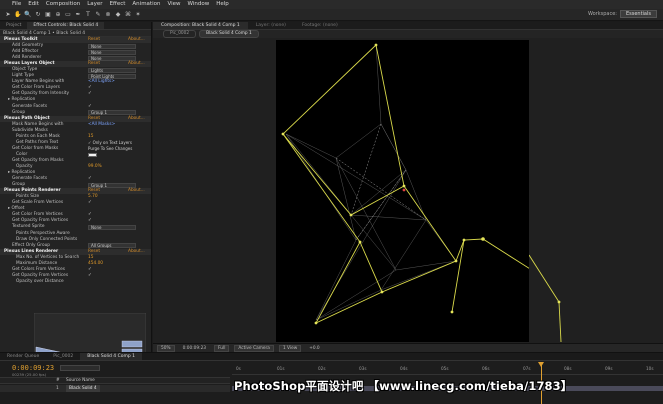  I want to click on ruler-tick-label: 08s, so click(568, 368).